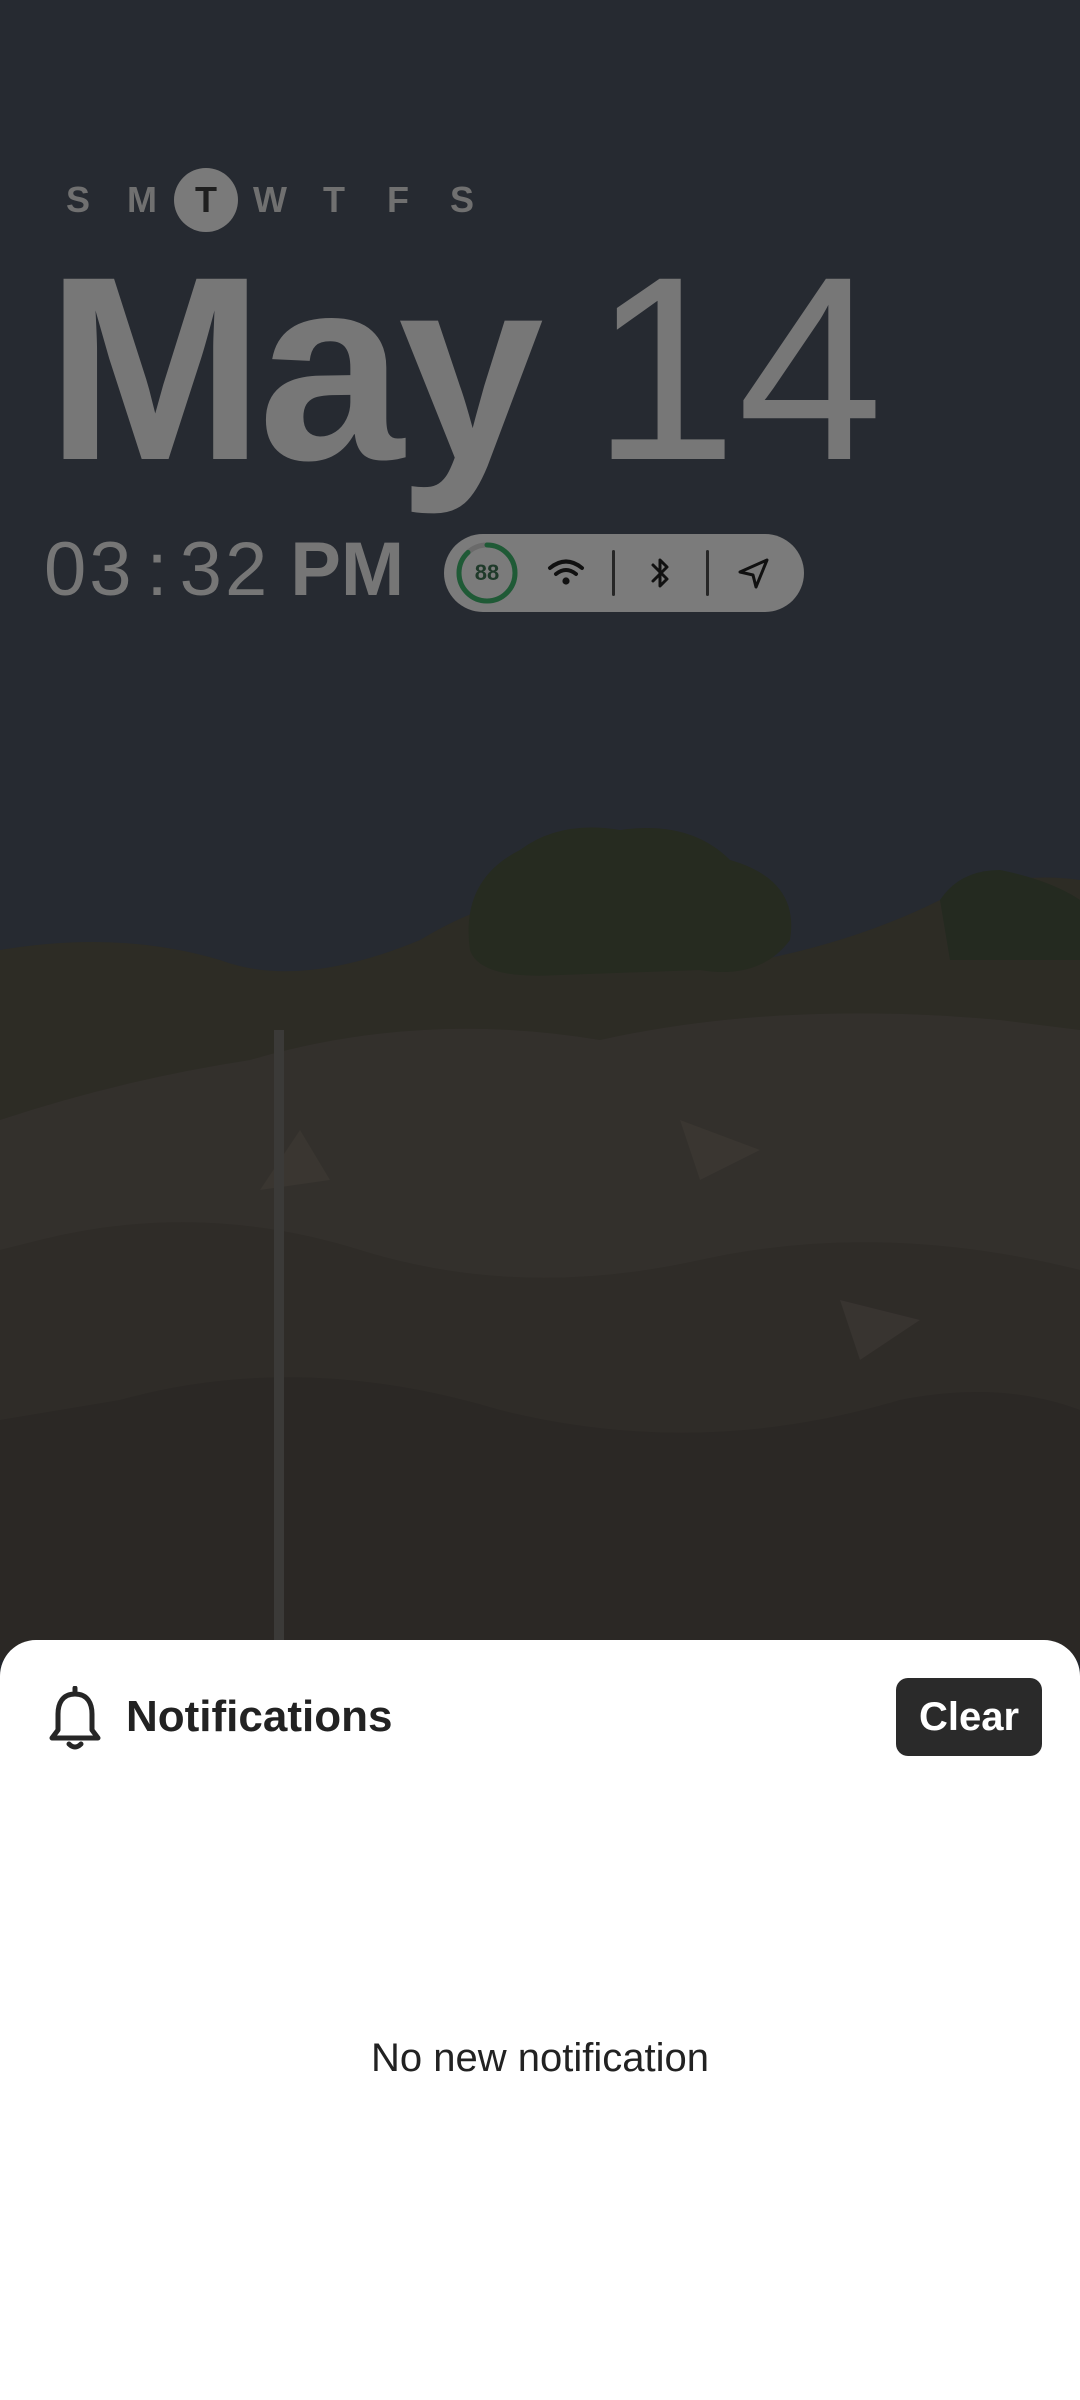 The width and height of the screenshot is (1080, 2400). I want to click on status-pill: 88, so click(624, 573).